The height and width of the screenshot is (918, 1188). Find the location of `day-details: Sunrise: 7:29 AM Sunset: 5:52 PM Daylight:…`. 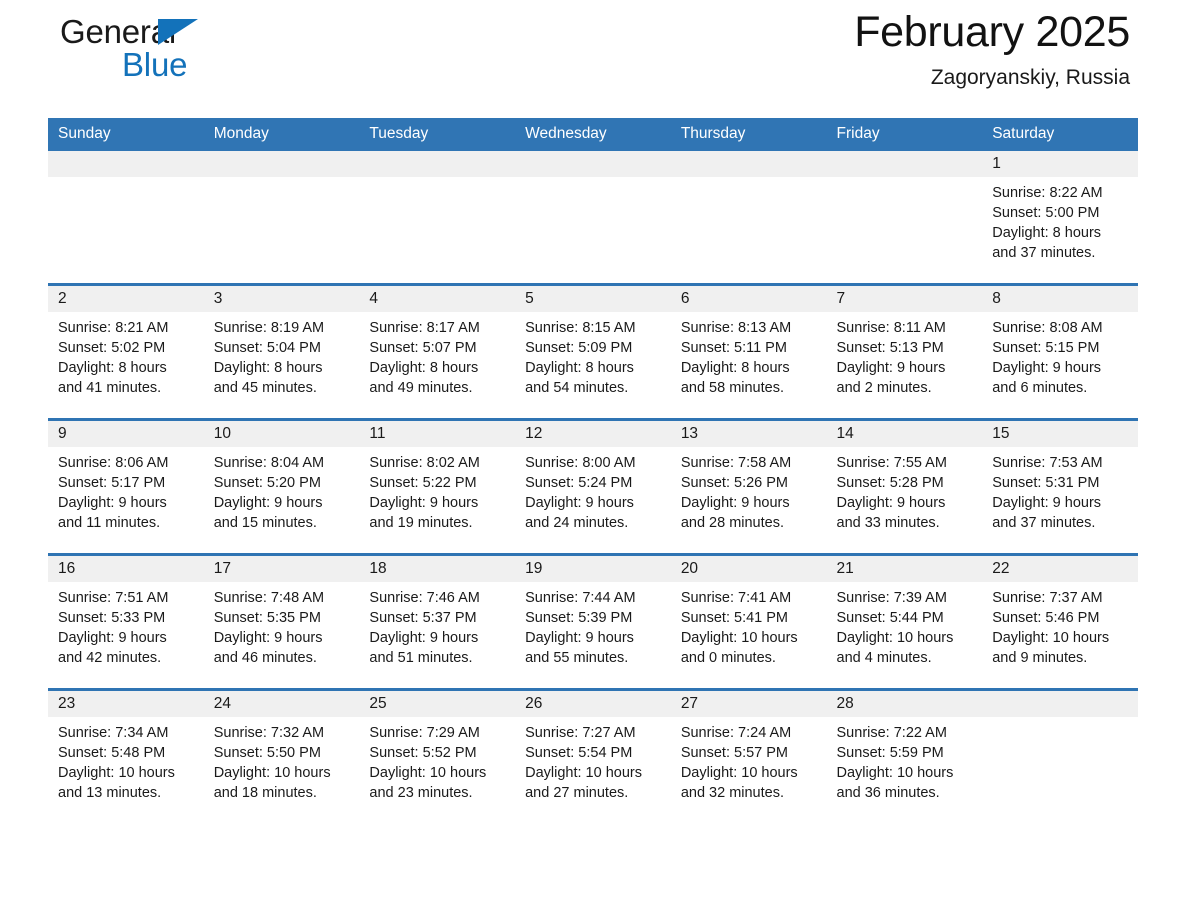

day-details: Sunrise: 7:29 AM Sunset: 5:52 PM Daylight:… is located at coordinates (437, 760).